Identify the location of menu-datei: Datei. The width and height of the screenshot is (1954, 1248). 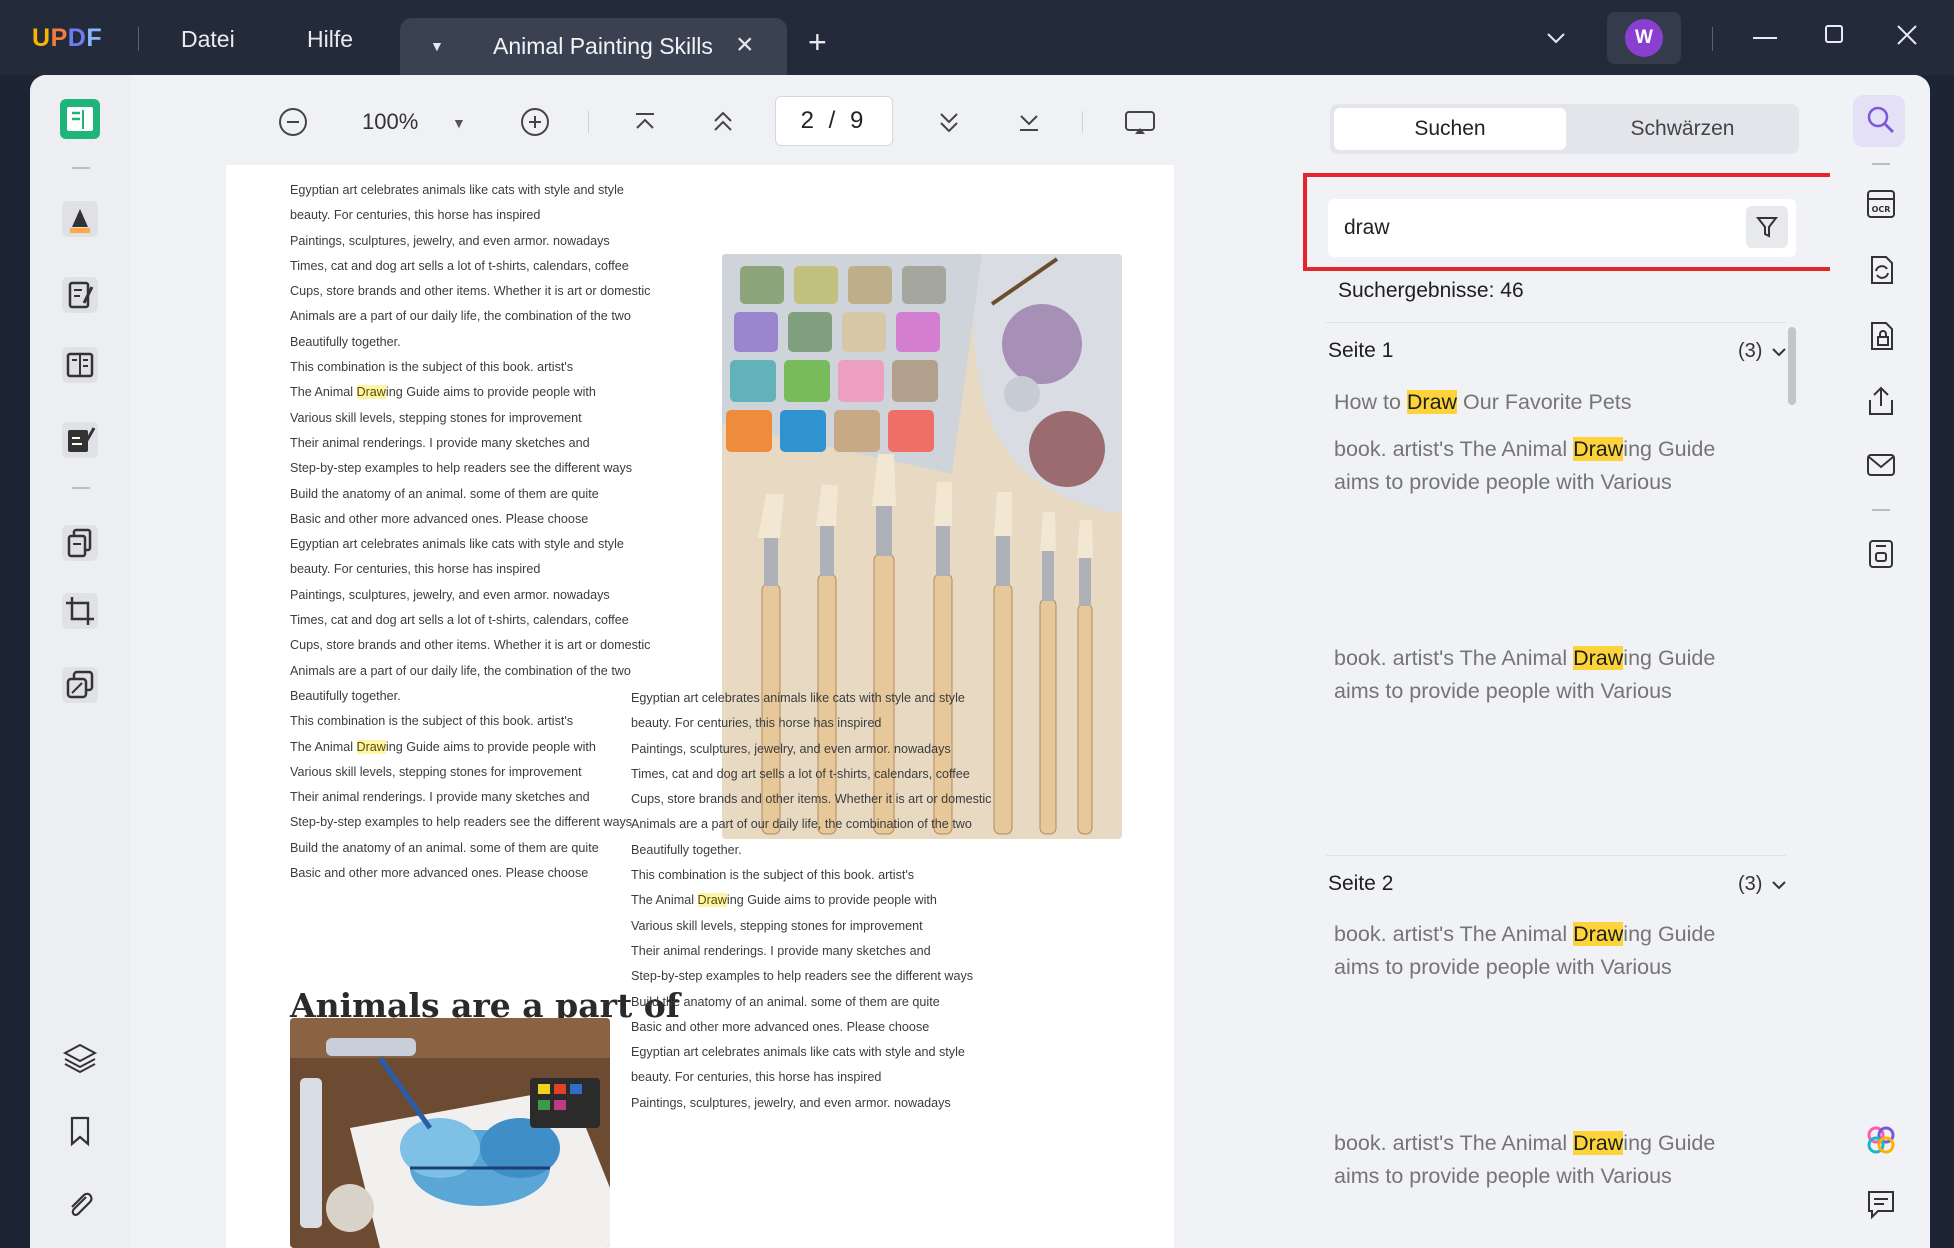
(208, 39).